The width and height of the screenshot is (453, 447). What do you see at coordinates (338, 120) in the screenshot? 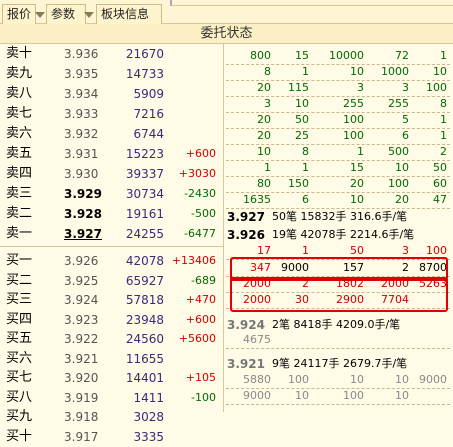
I see `queue-row: 20 50 100 5 1` at bounding box center [338, 120].